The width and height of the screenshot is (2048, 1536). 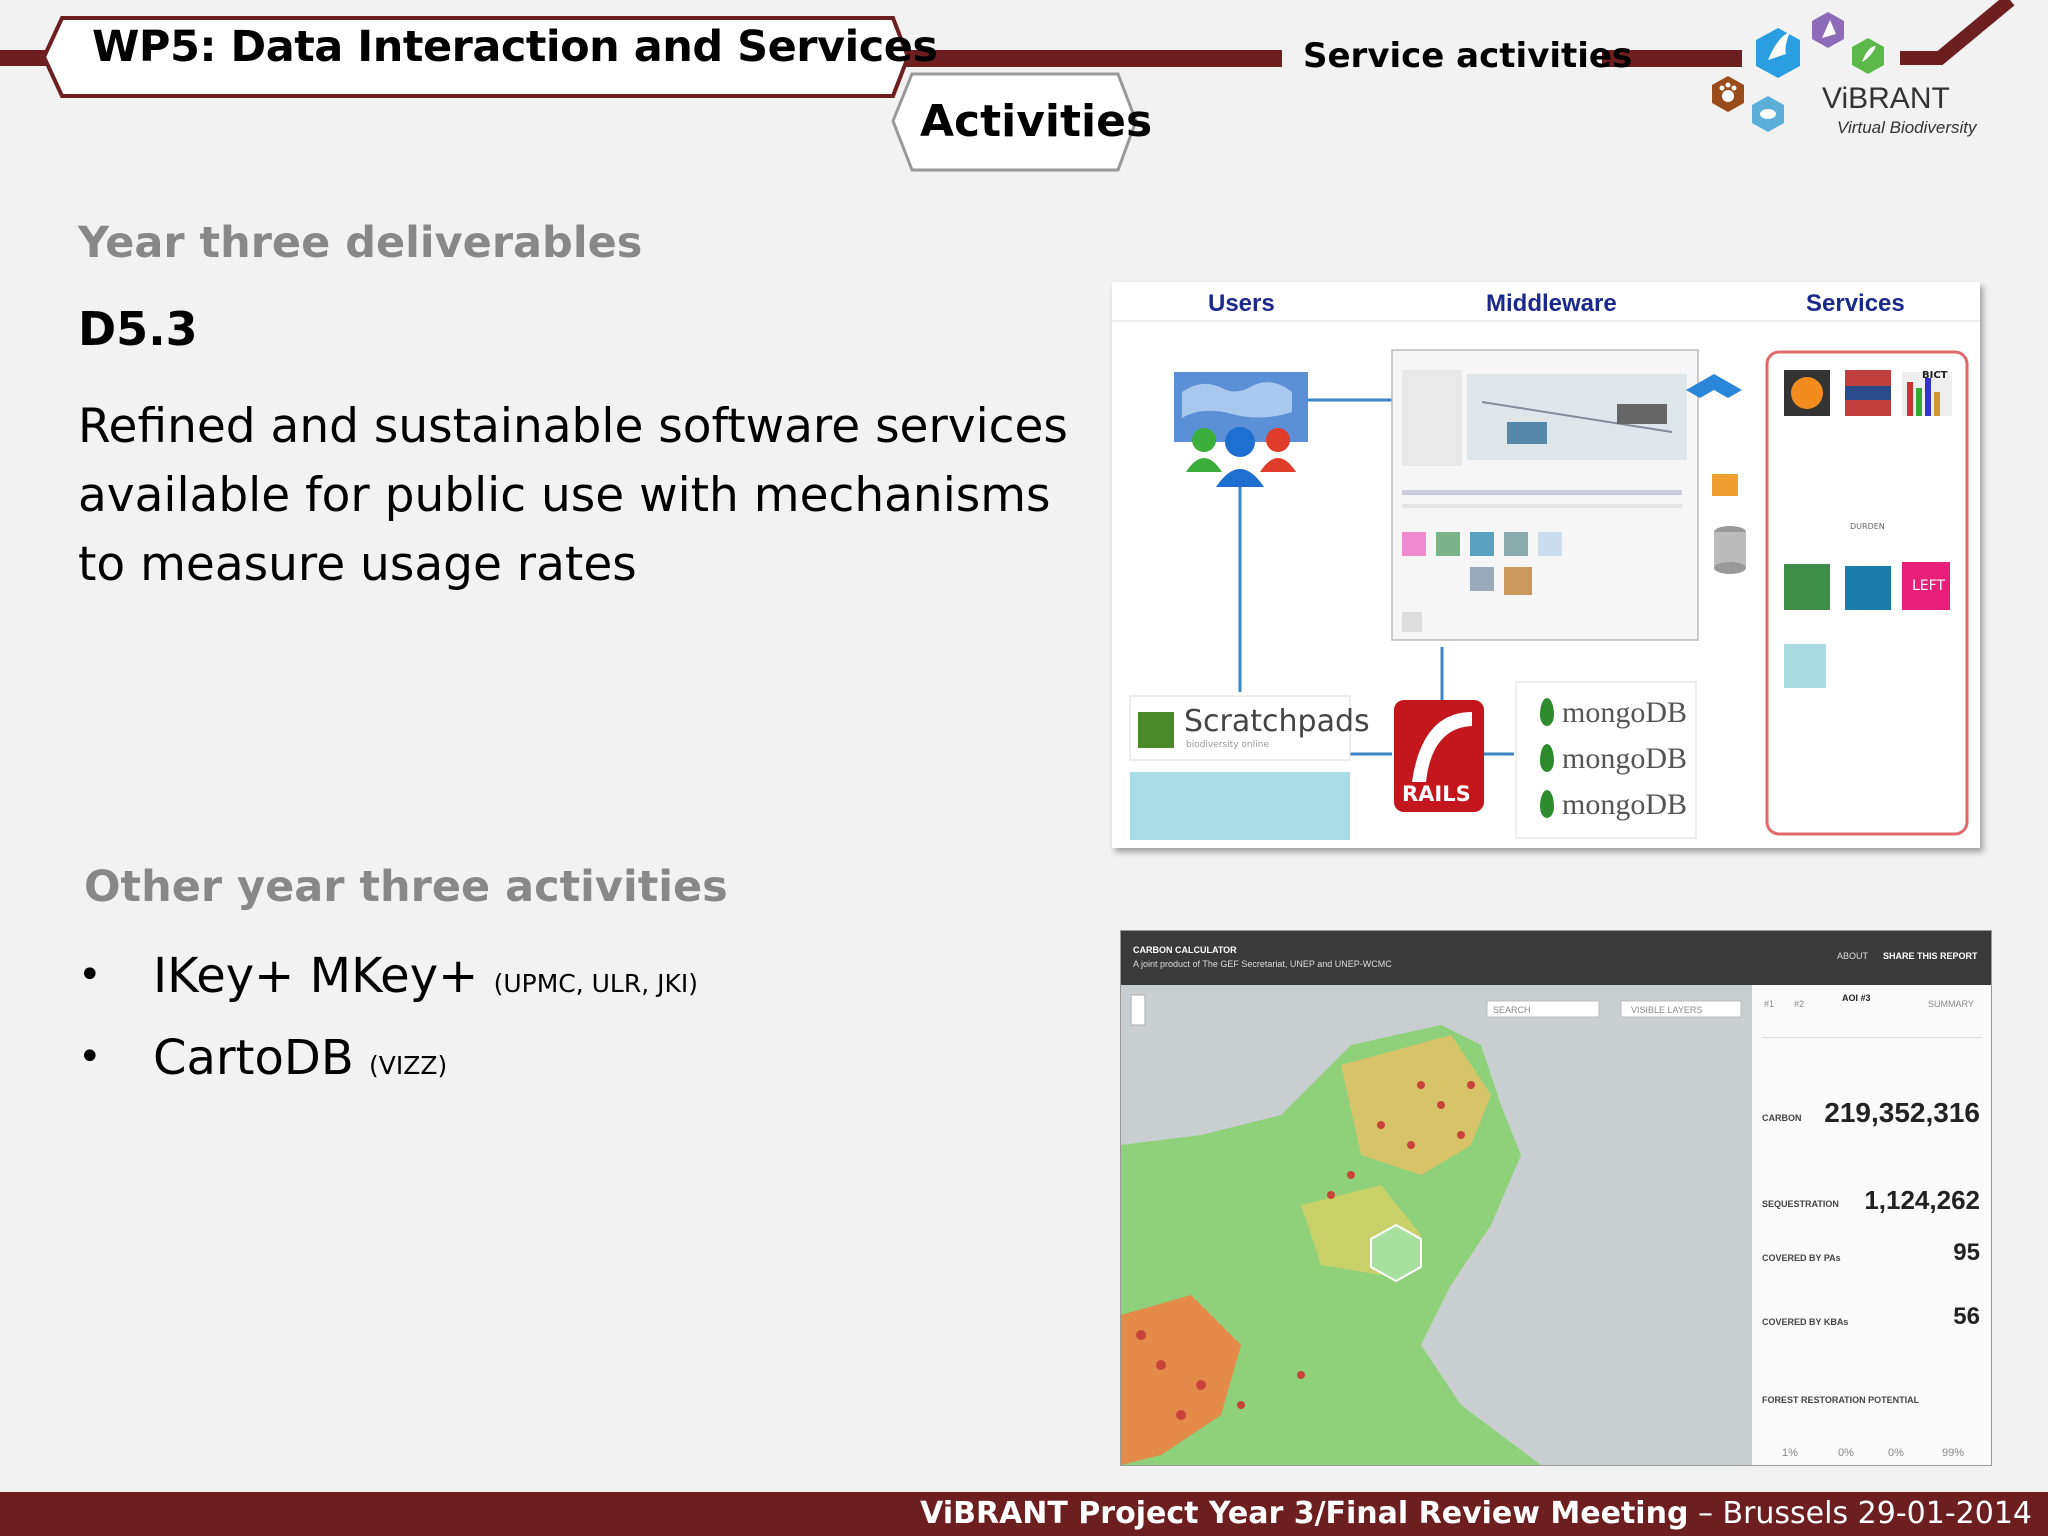 I want to click on list-item: • IKey+ MKey+ (UPMC, ULR, JKI), so click(x=428, y=989).